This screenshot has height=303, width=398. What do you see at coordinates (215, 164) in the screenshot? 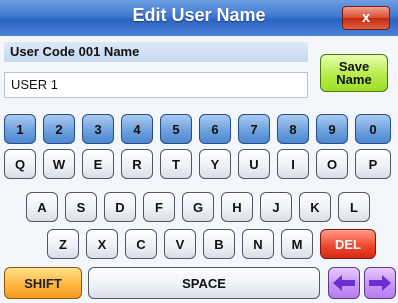
I see `key-y: Y` at bounding box center [215, 164].